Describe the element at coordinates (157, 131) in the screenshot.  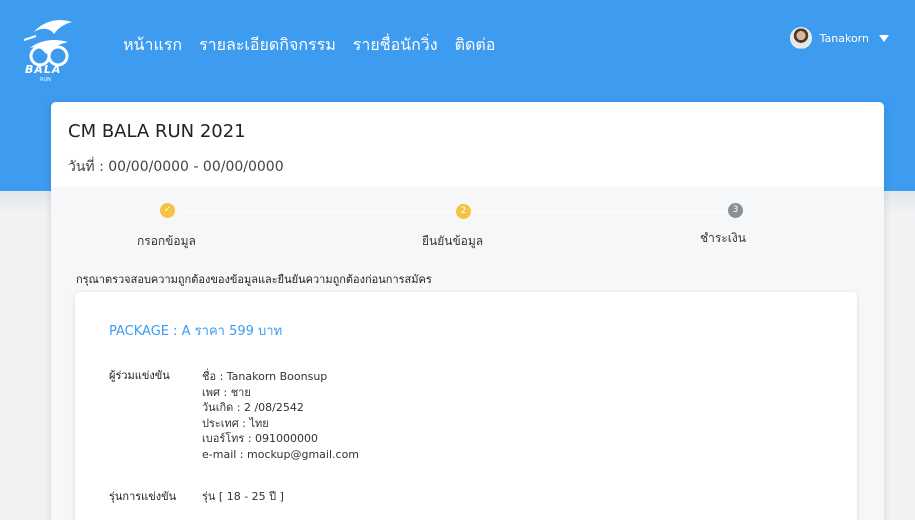
I see `event-title: CM BALA RUN 2021` at that location.